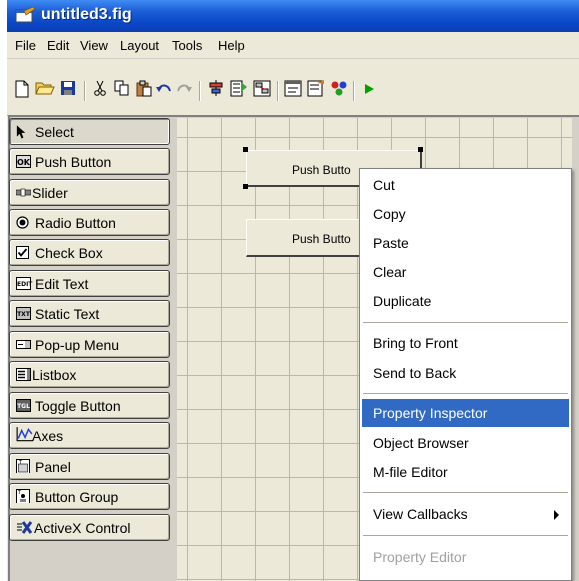 The width and height of the screenshot is (579, 581). Describe the element at coordinates (384, 185) in the screenshot. I see `ctx-label: Cut` at that location.